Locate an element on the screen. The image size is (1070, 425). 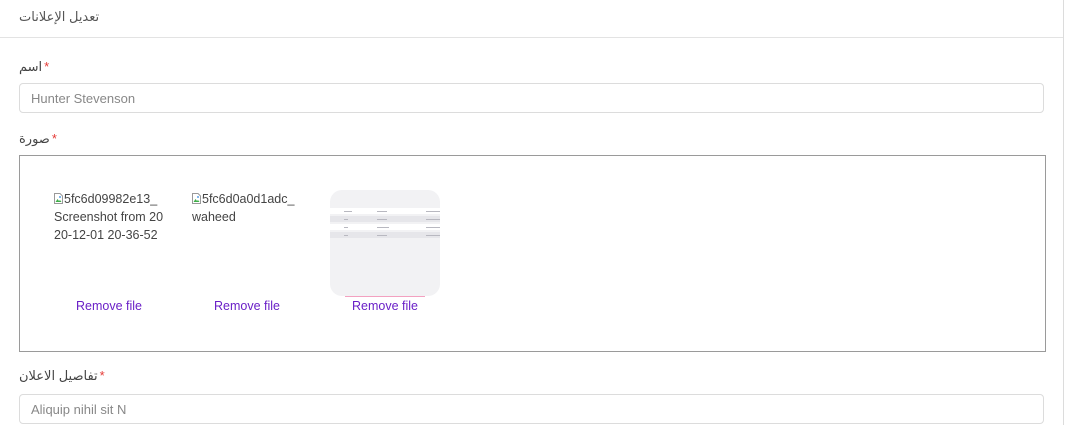
details-label-row: تفاصيل الاعلان * is located at coordinates (62, 376).